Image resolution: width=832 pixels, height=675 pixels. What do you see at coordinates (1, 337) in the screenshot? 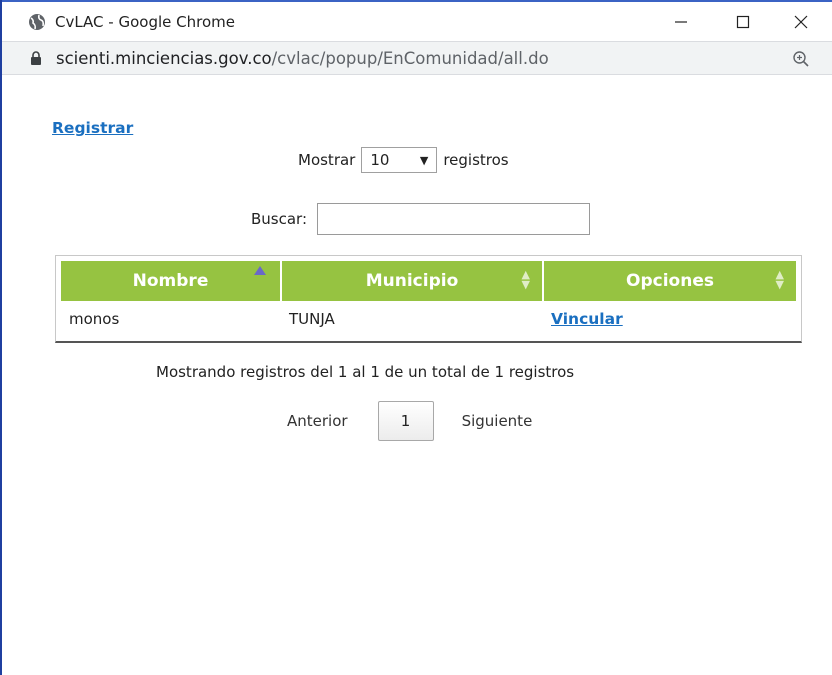
I see `window-border-left` at bounding box center [1, 337].